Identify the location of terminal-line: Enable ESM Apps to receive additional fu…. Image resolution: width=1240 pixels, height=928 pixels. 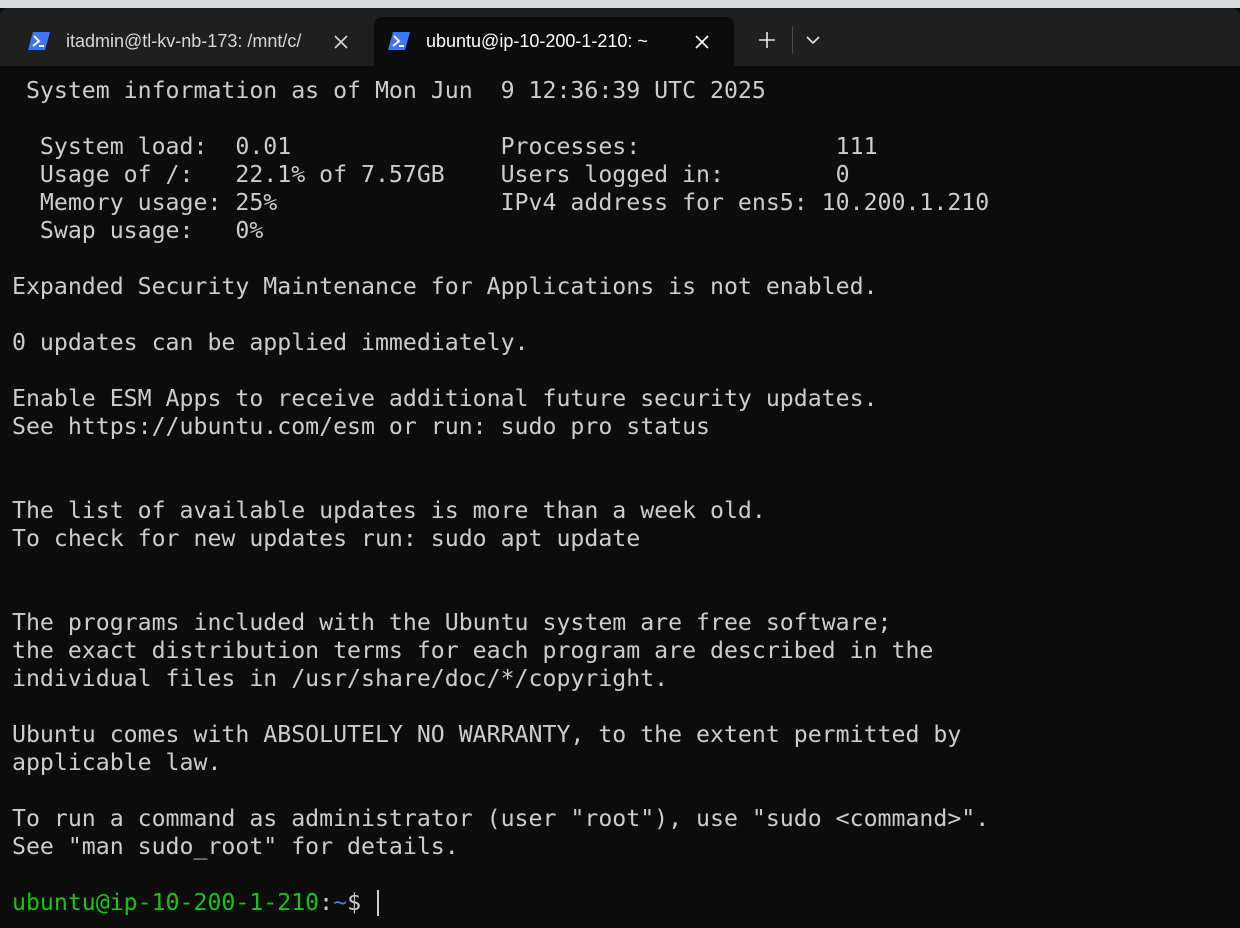
(445, 398).